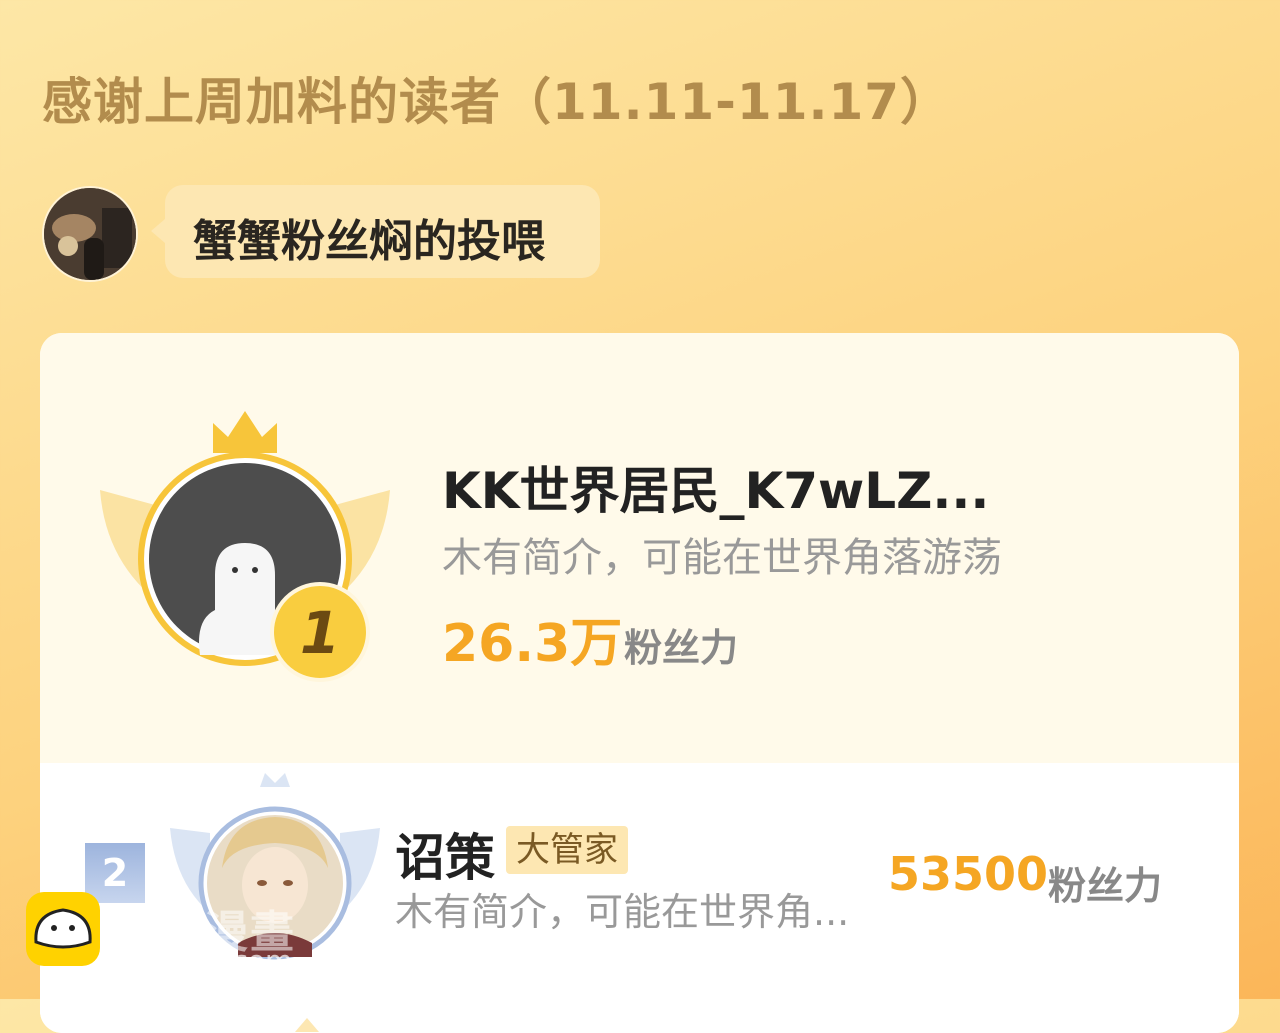 The image size is (1280, 1033). I want to click on page-title: 感谢上周加料的读者（11.11-11.17）, so click(497, 102).